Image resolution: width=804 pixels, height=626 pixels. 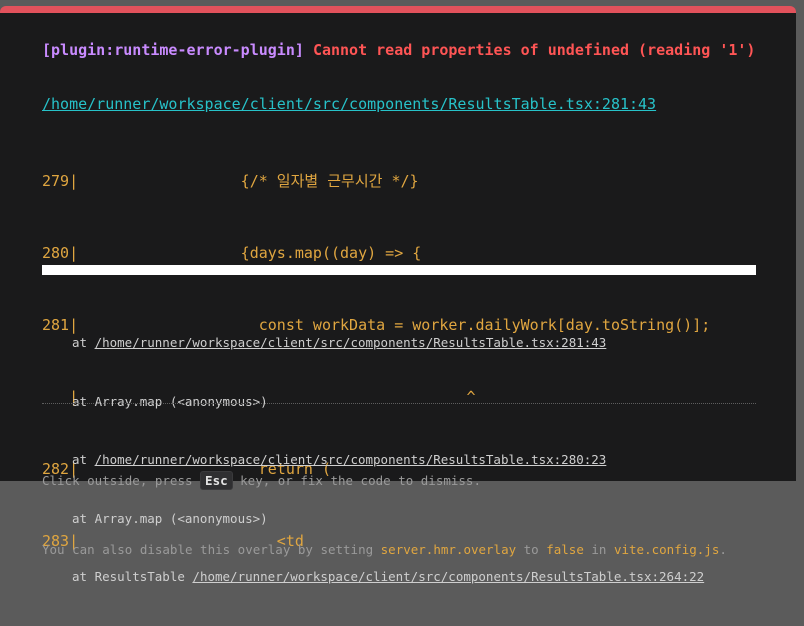 What do you see at coordinates (666, 549) in the screenshot?
I see `config-file: vite.config.js` at bounding box center [666, 549].